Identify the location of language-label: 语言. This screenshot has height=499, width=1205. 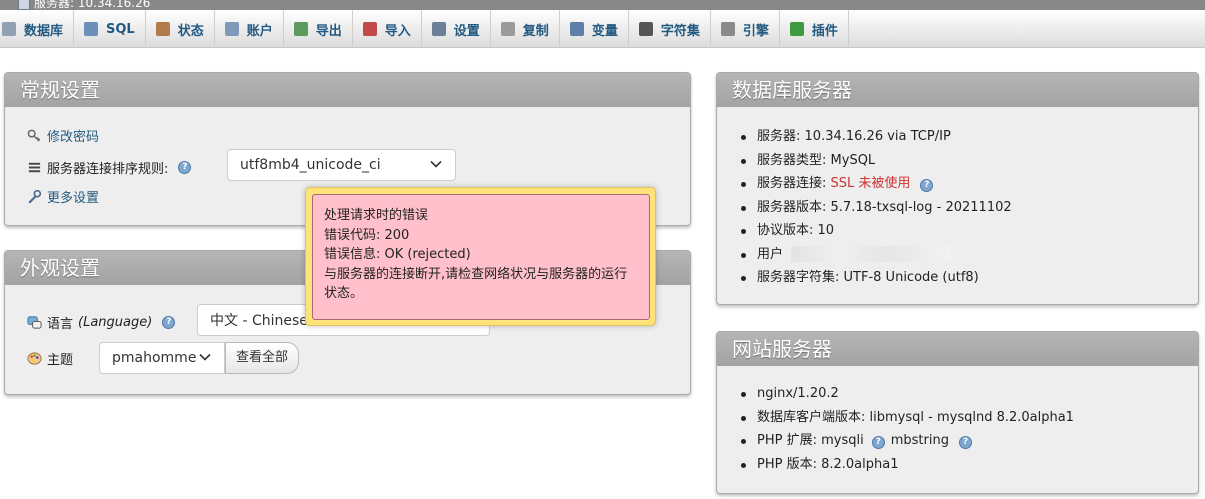
(60, 324).